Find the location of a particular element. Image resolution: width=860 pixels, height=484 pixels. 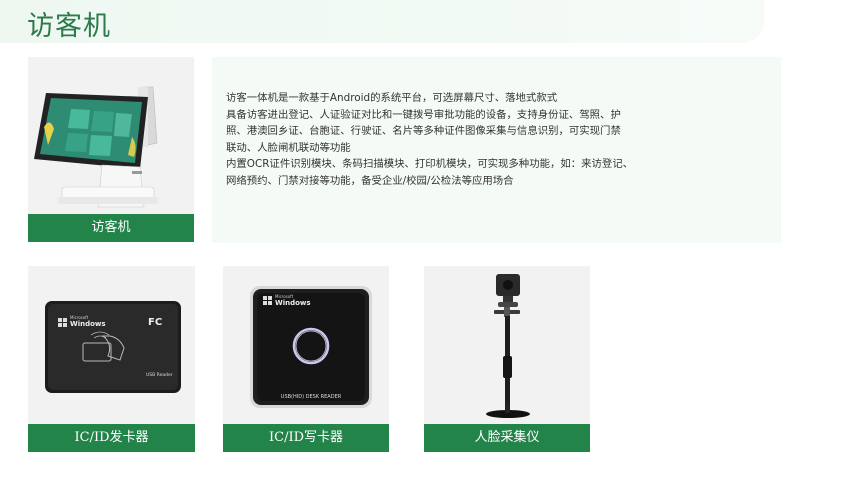

product-card-visitor-machine: 访客机 is located at coordinates (111, 149).